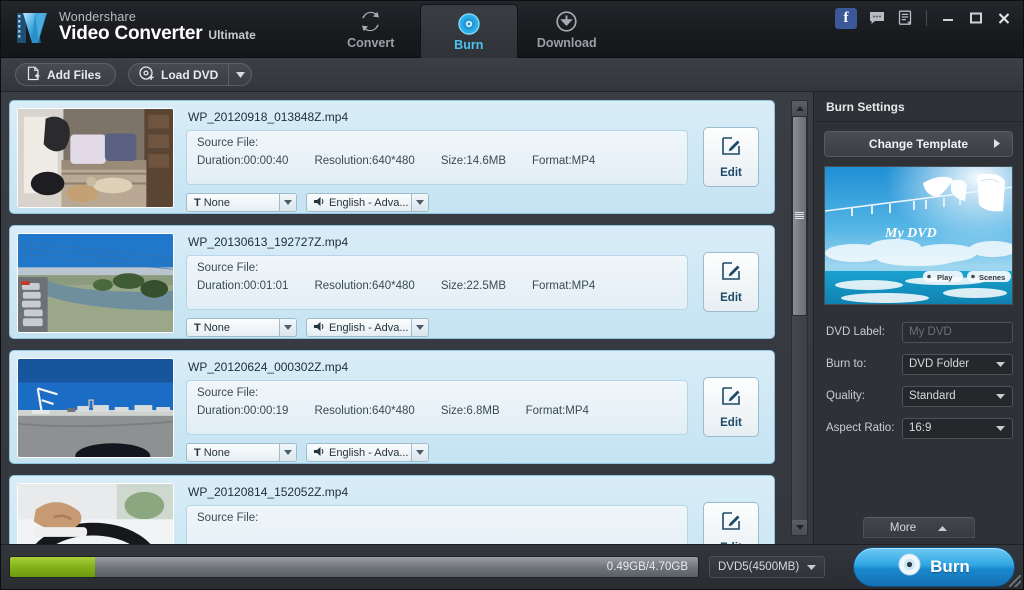 Image resolution: width=1024 pixels, height=590 pixels. I want to click on add-files-label: Add Files, so click(74, 74).